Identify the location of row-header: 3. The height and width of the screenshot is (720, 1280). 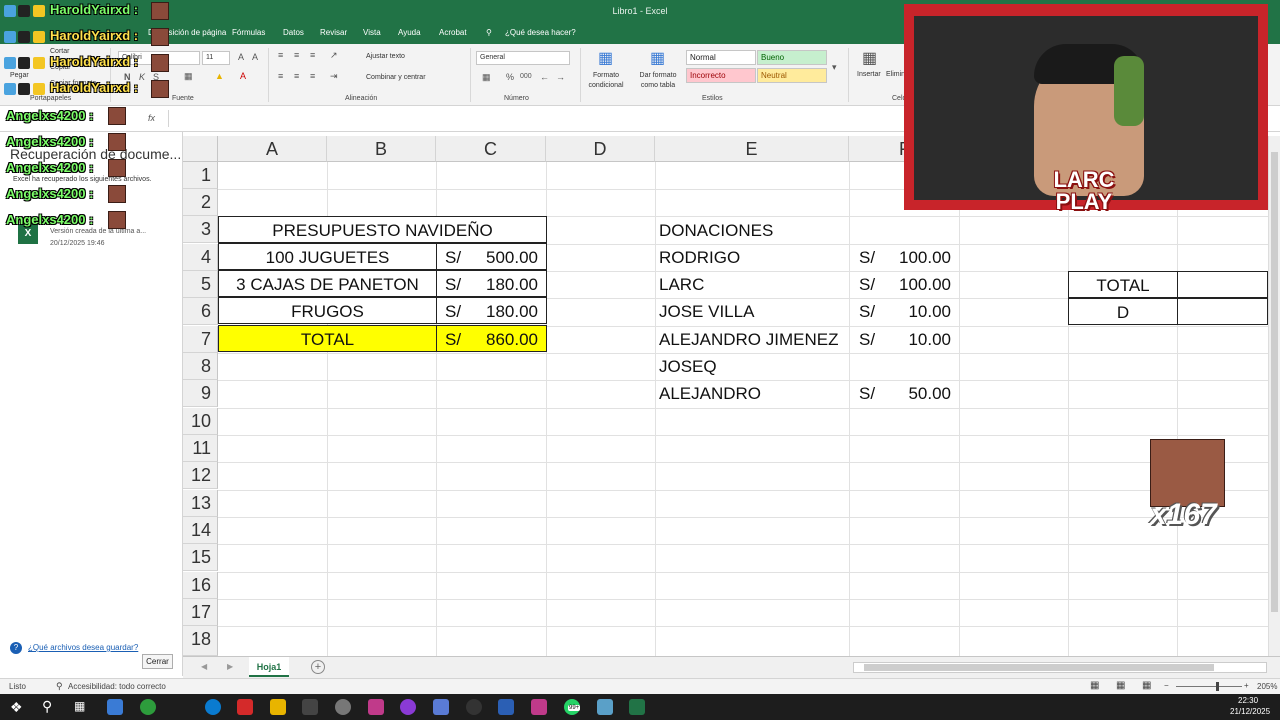
(200, 229).